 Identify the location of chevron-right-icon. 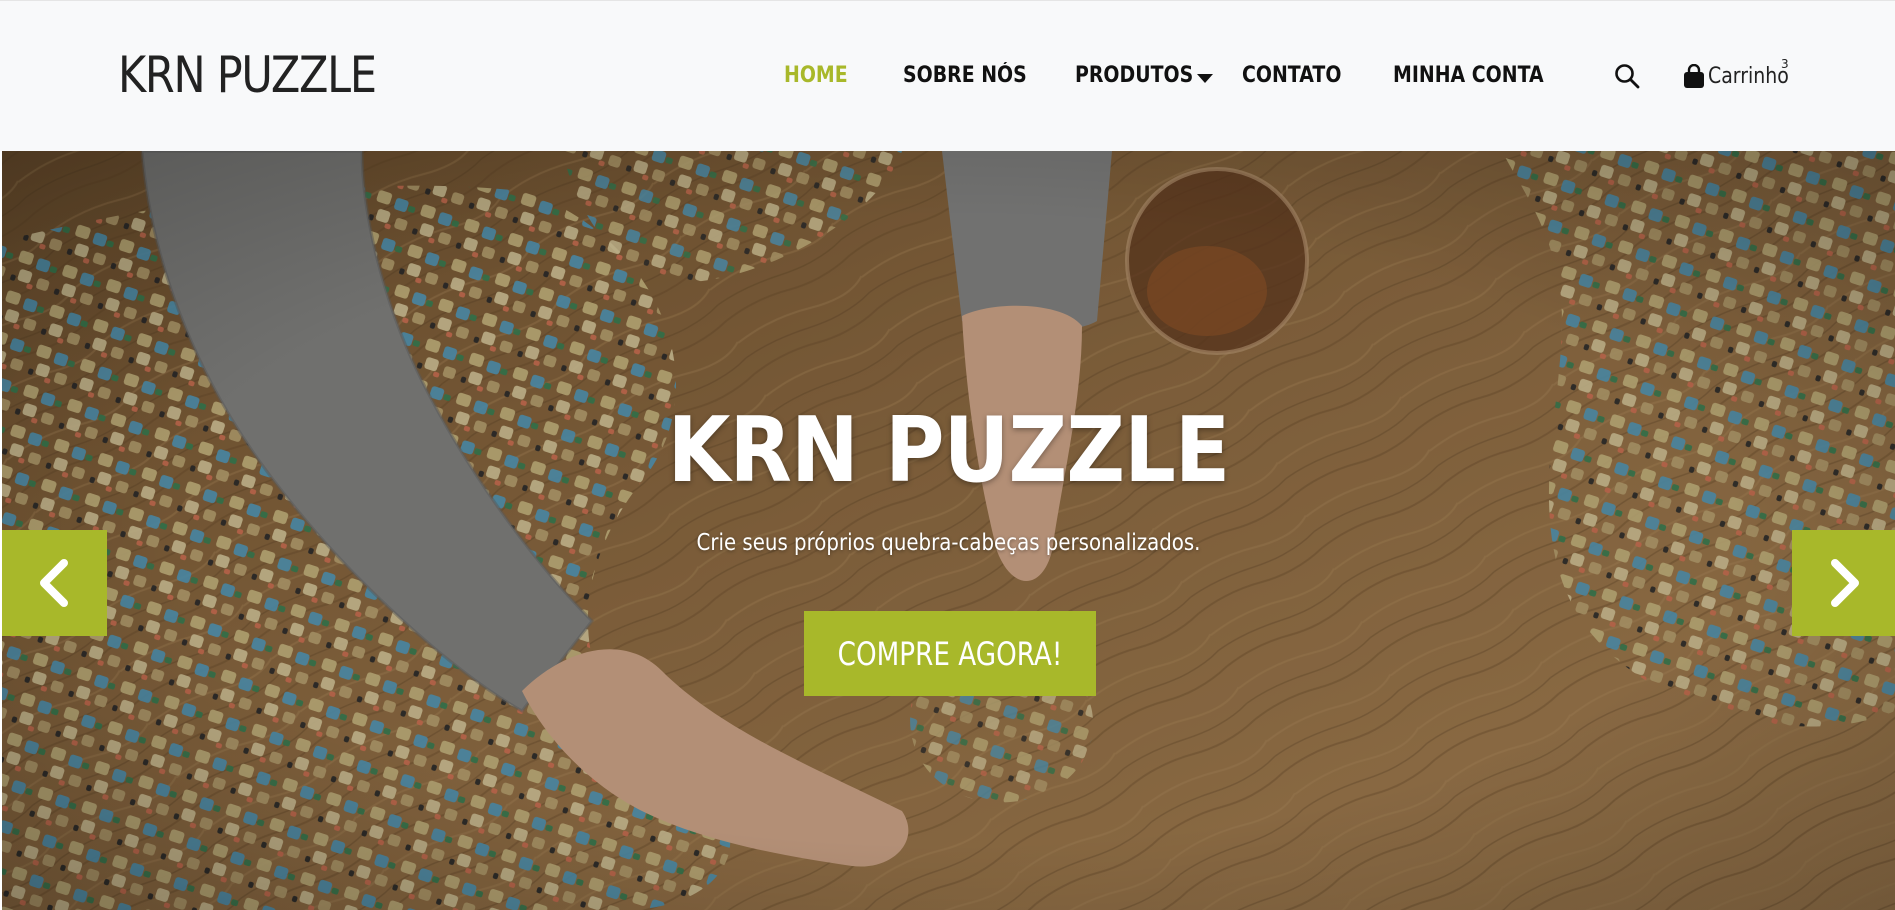
(1845, 583).